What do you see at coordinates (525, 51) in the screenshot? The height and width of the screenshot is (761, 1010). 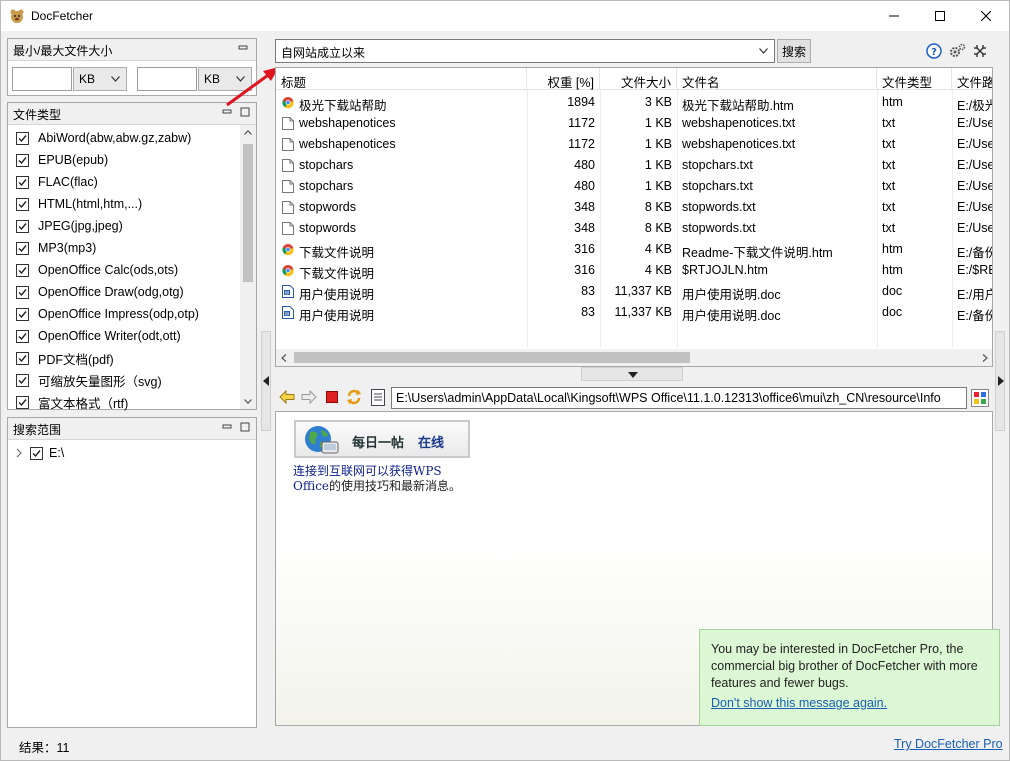 I see `search-query-combobox: 自网站成立以来` at bounding box center [525, 51].